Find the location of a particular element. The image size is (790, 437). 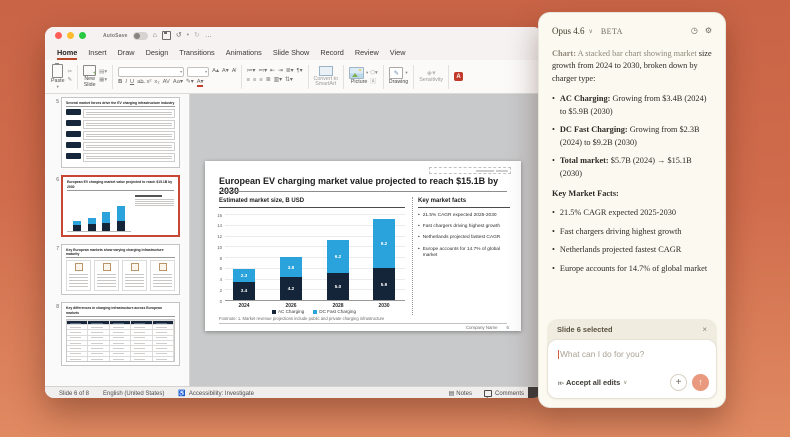

comments-button: Comments is located at coordinates (503, 394).